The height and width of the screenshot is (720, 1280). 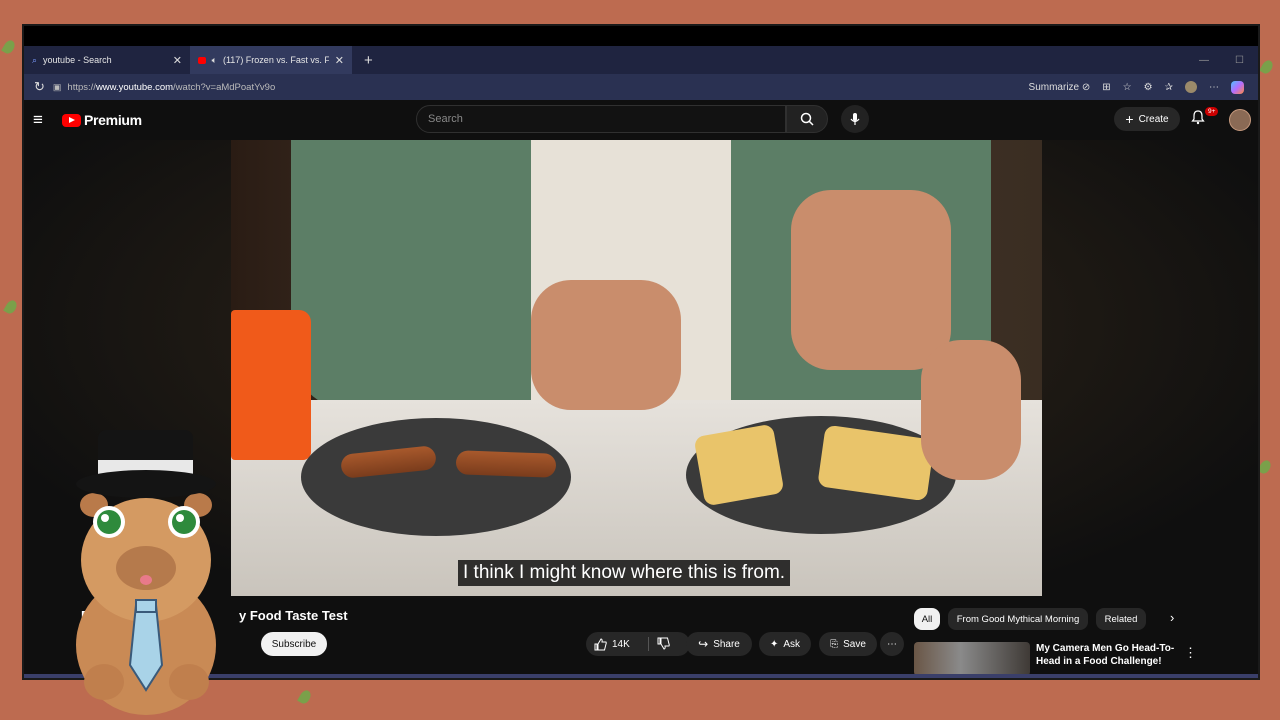 I want to click on notification-count-badge: 9+, so click(x=1212, y=111).